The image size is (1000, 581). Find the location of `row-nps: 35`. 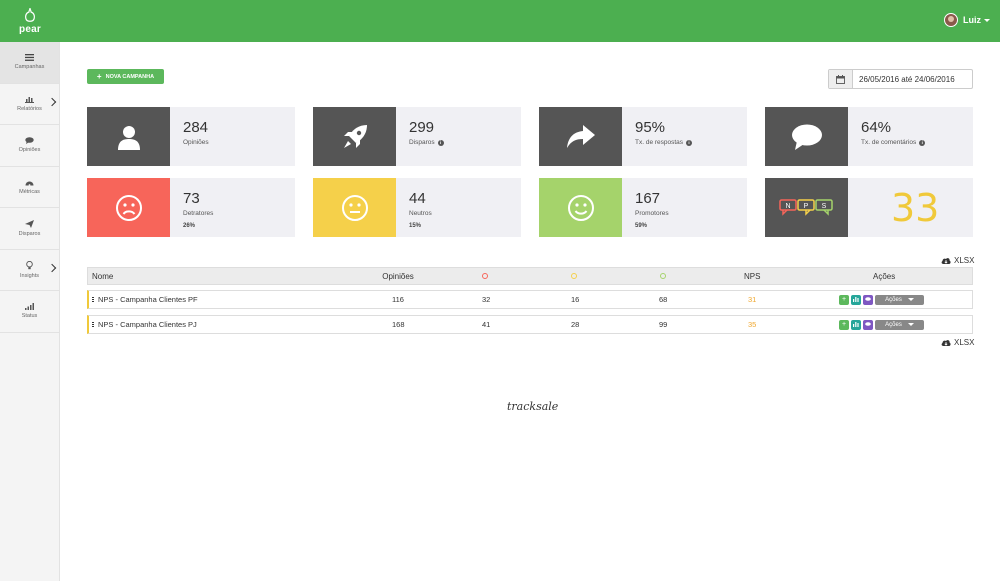

row-nps: 35 is located at coordinates (752, 324).